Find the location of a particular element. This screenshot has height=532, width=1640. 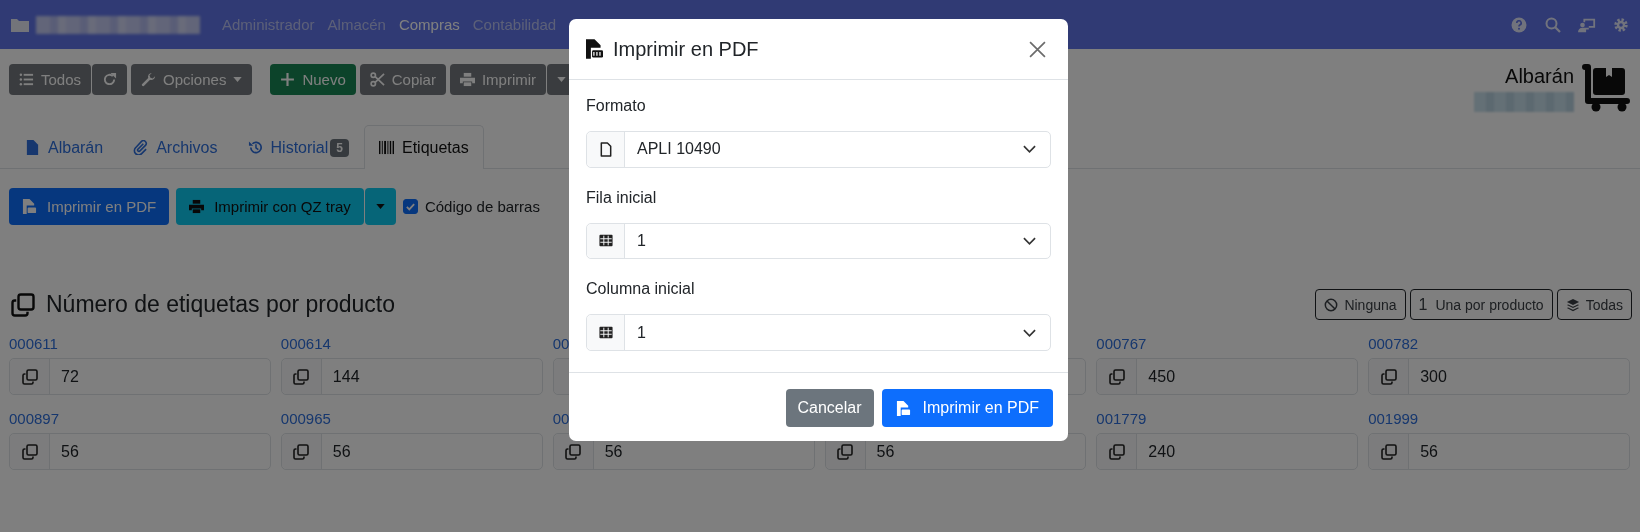

product-link: 000965 is located at coordinates (305, 419).